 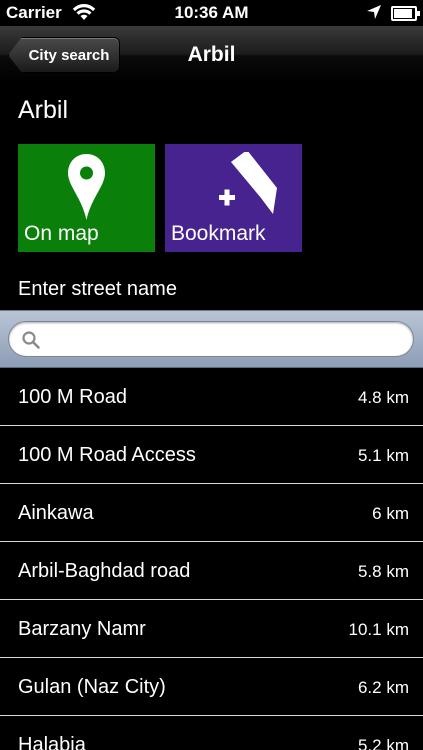 I want to click on bookmark-label: Bookmark, so click(x=218, y=233).